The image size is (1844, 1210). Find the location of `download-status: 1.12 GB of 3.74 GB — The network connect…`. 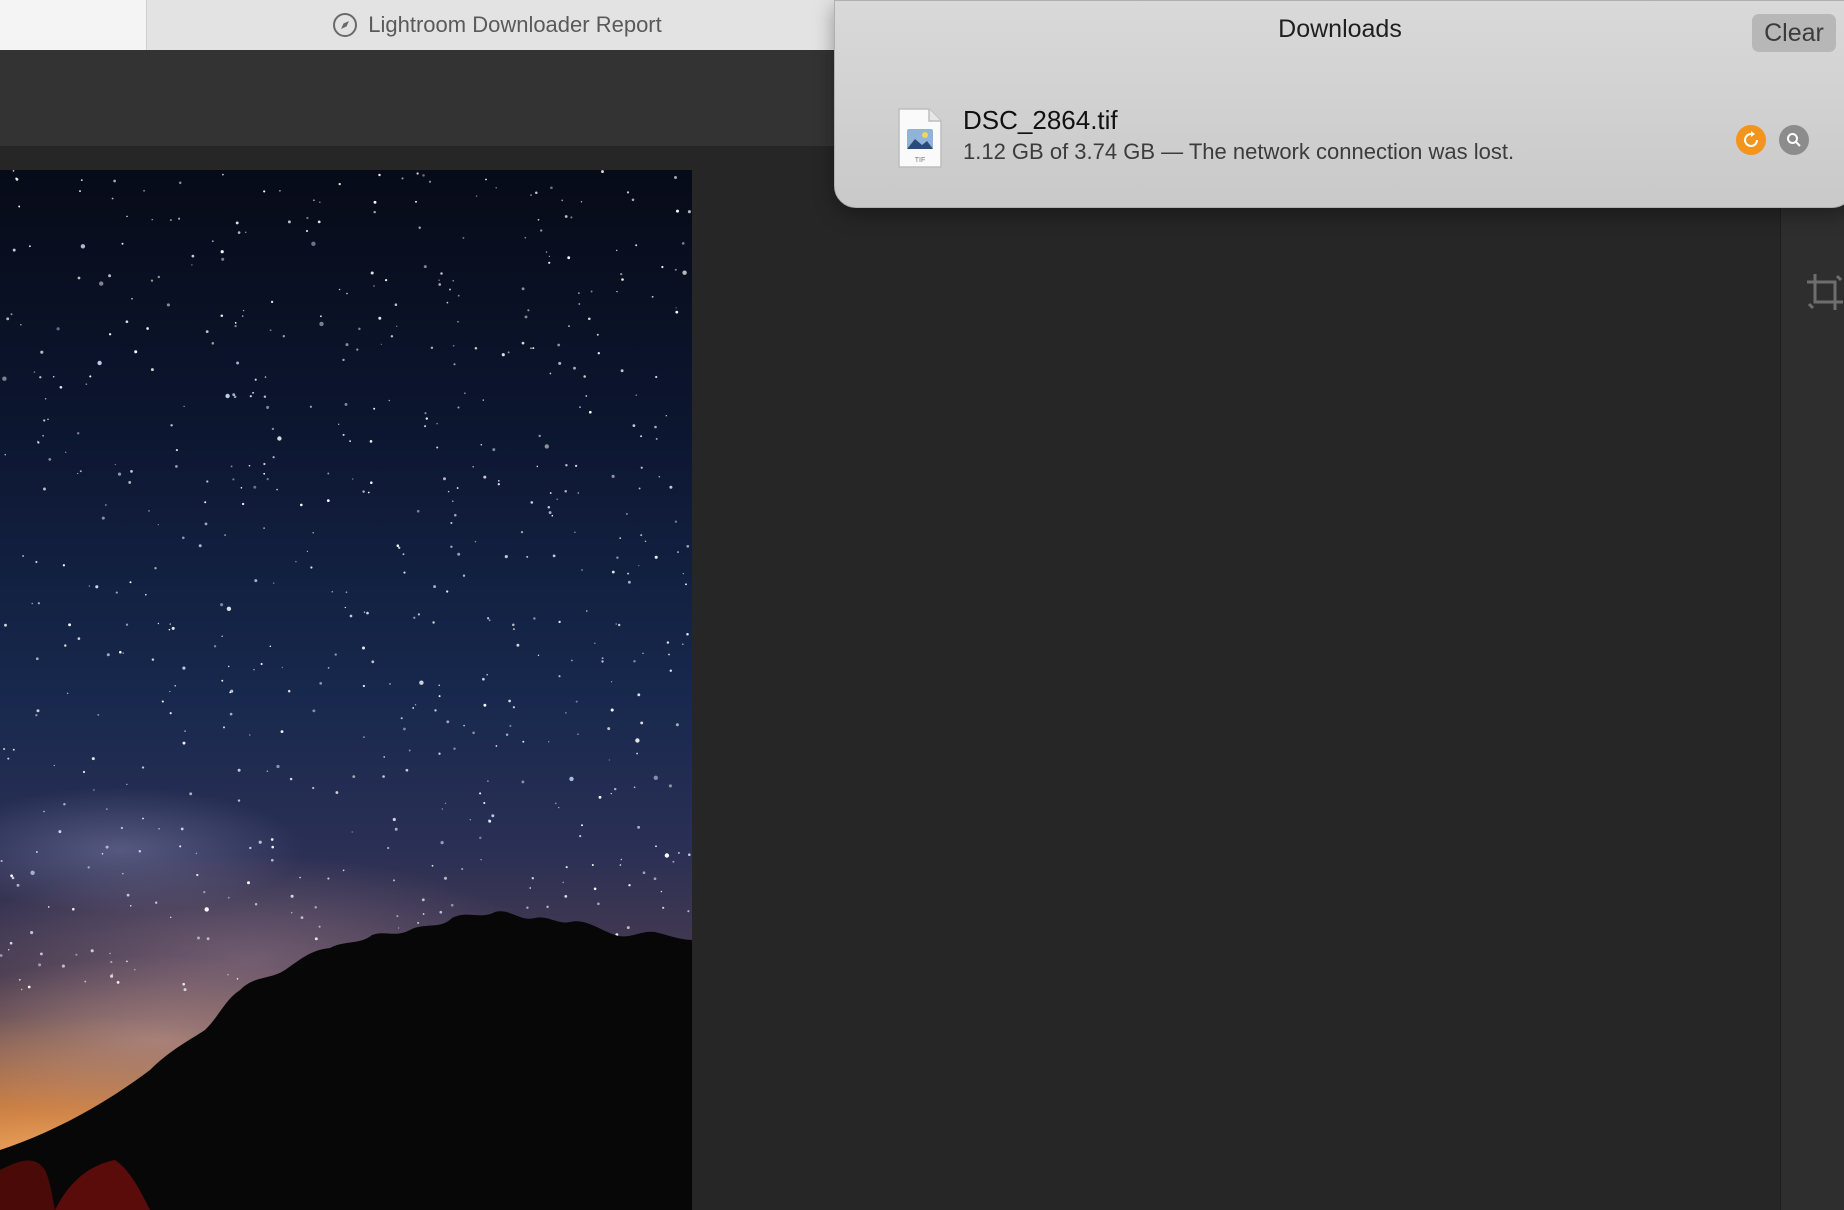

download-status: 1.12 GB of 3.74 GB — The network connect… is located at coordinates (1239, 151).